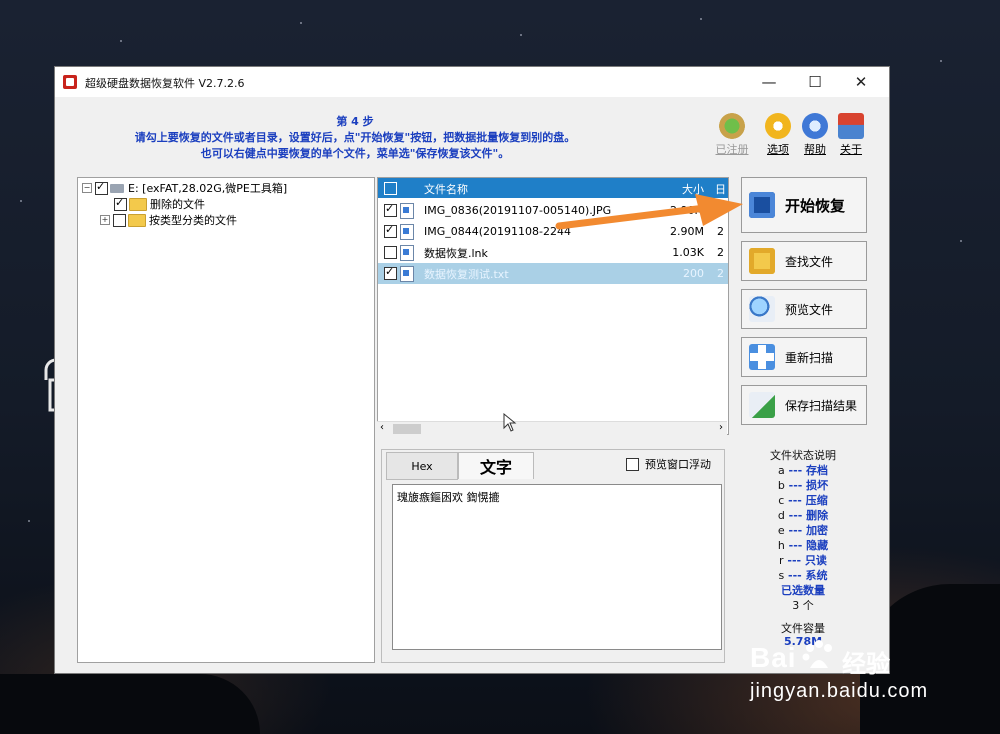 This screenshot has height=734, width=1000. What do you see at coordinates (472, 82) in the screenshot?
I see `title-bar: 超级硬盘数据恢复软件 V2.7.2.6 — ☐ ✕` at bounding box center [472, 82].